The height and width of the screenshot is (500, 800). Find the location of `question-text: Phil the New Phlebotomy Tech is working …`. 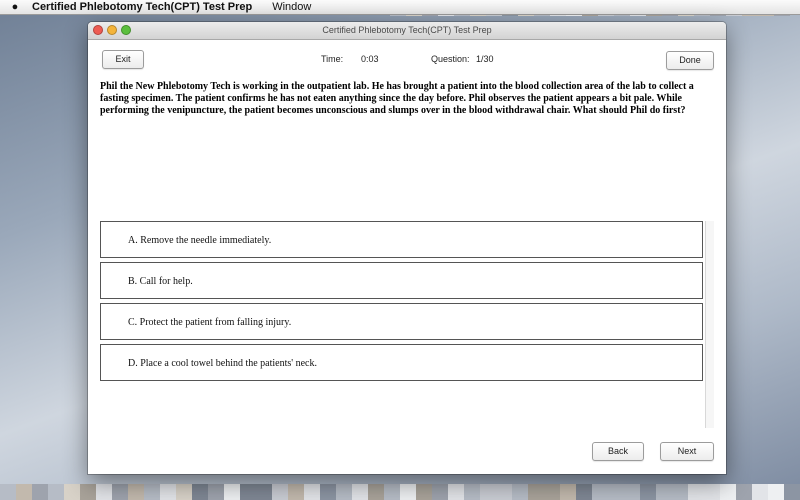

question-text: Phil the New Phlebotomy Tech is working … is located at coordinates (397, 98).